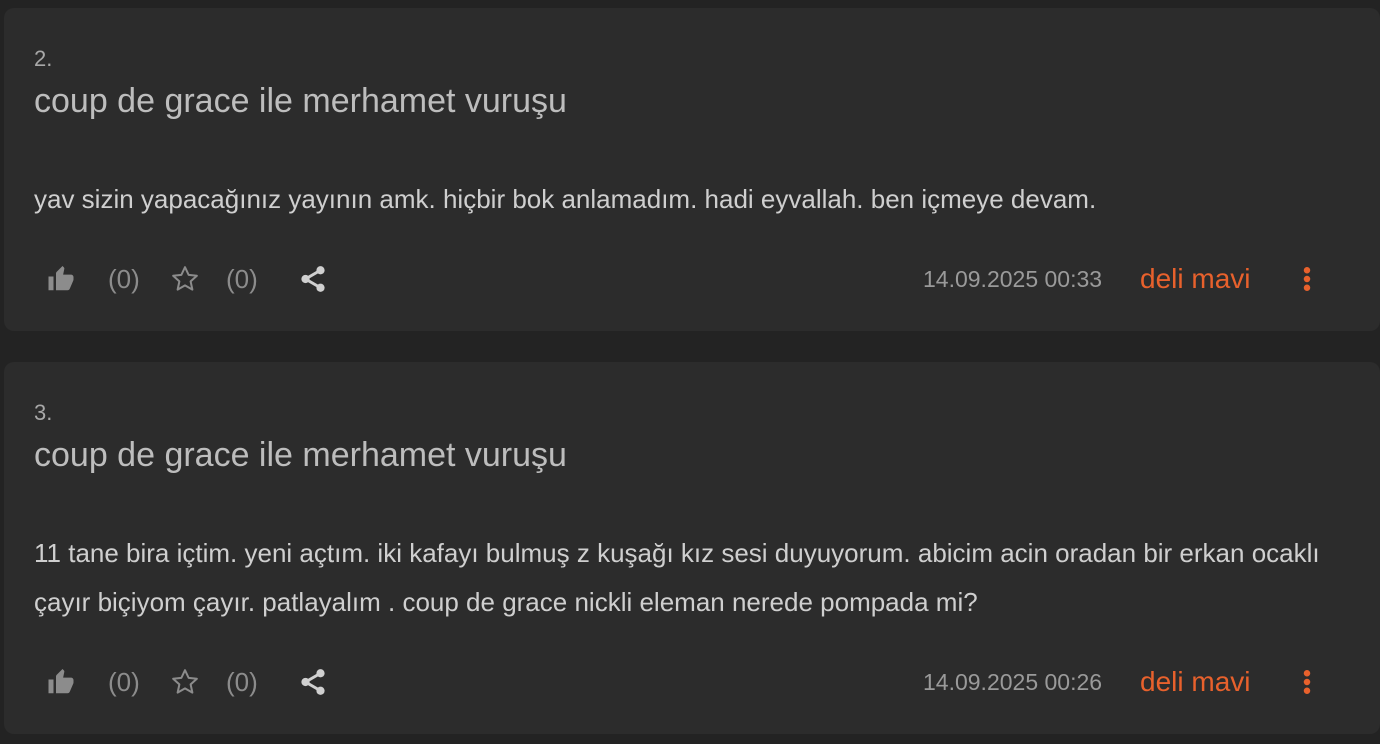  I want to click on entry-date: 14.09.2025 00:33, so click(1012, 279).